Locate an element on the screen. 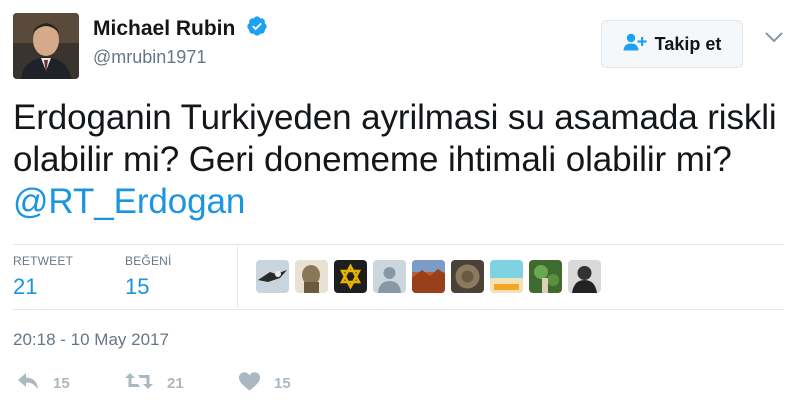 The image size is (797, 413). follow-button-label: Takip et is located at coordinates (688, 43).